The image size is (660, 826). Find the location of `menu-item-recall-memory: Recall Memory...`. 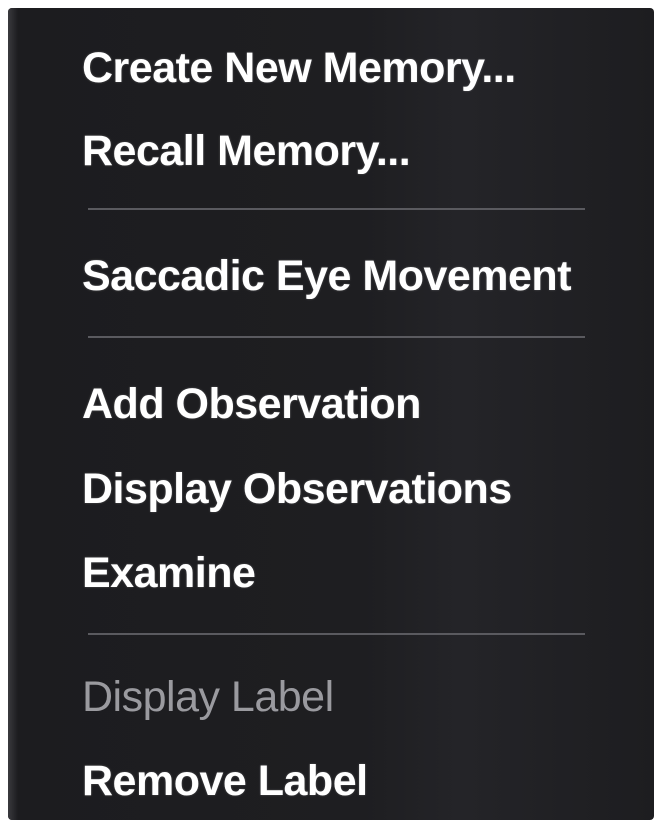

menu-item-recall-memory: Recall Memory... is located at coordinates (246, 151).